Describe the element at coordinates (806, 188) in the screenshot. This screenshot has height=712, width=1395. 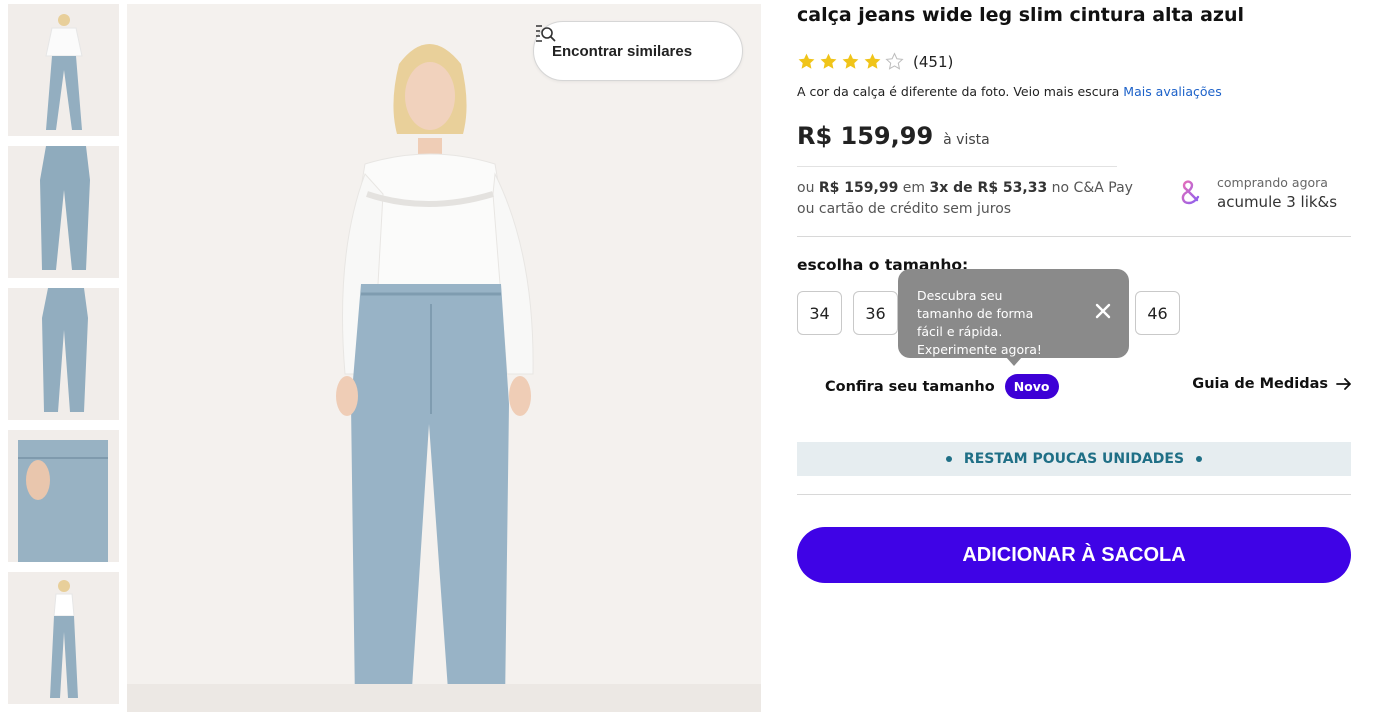
I see `installment-prefix: ou` at that location.